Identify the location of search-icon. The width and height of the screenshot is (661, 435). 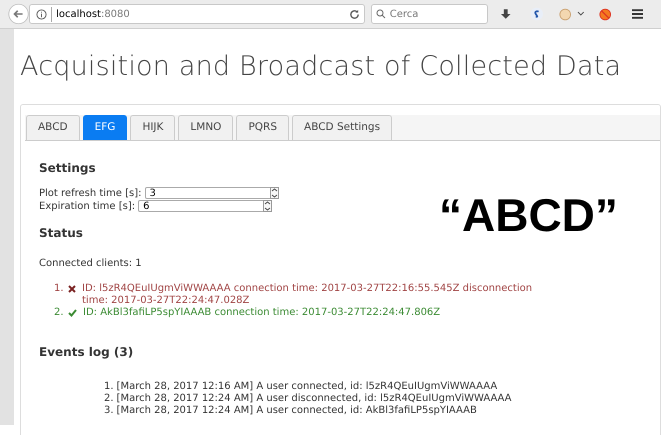
(381, 14).